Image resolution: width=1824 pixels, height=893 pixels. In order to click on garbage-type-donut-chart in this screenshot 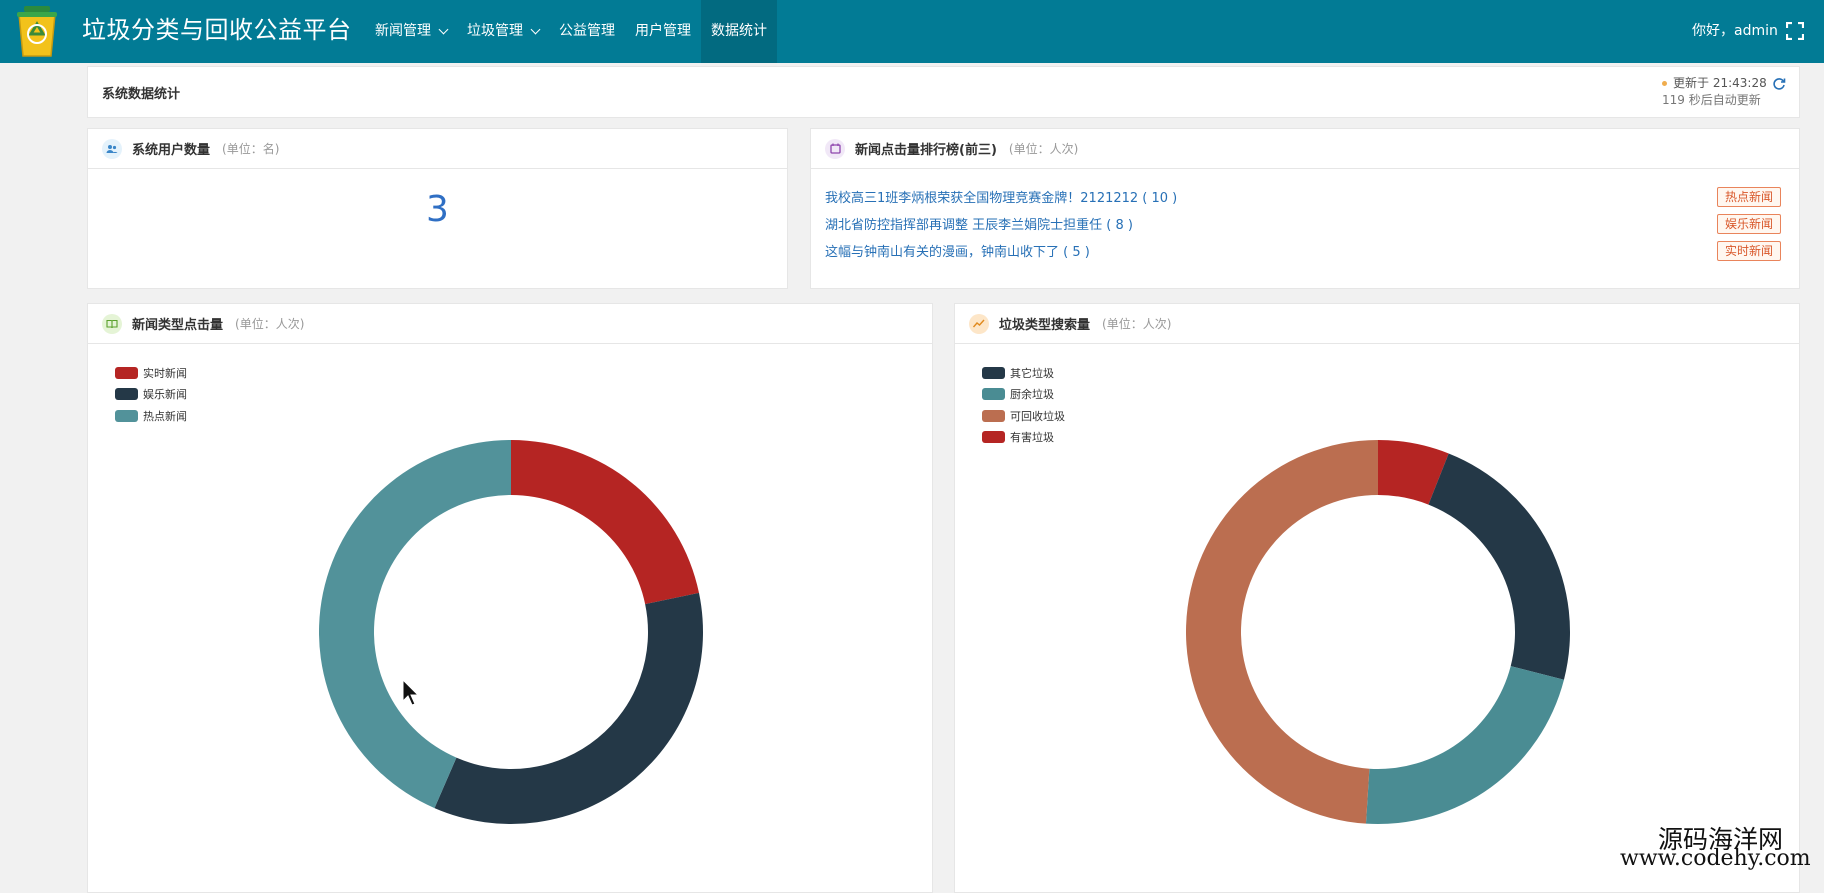, I will do `click(1378, 632)`.